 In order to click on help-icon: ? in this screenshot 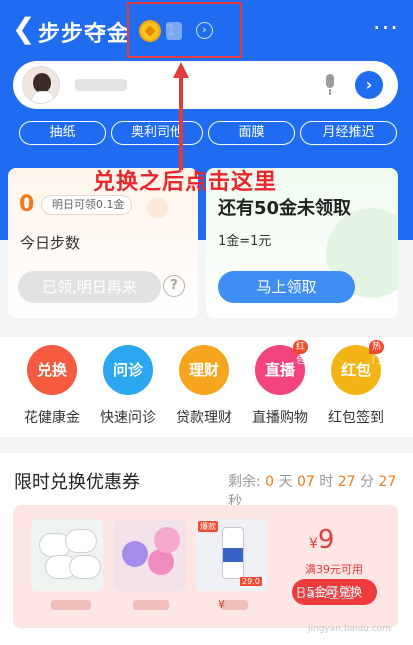, I will do `click(174, 286)`.